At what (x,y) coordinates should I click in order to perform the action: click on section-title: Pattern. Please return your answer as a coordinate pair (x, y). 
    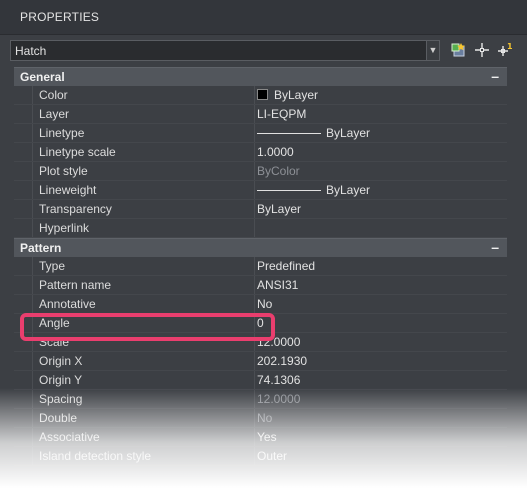
    Looking at the image, I should click on (41, 248).